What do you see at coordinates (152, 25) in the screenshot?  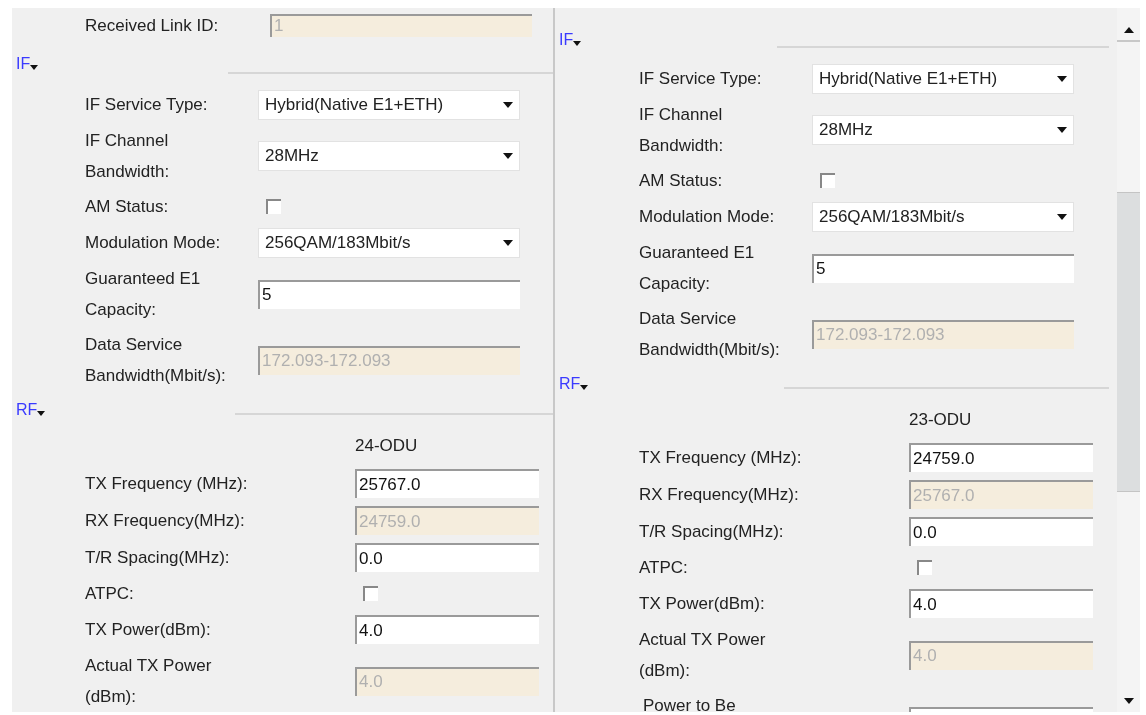 I see `field-label: Received Link ID:` at bounding box center [152, 25].